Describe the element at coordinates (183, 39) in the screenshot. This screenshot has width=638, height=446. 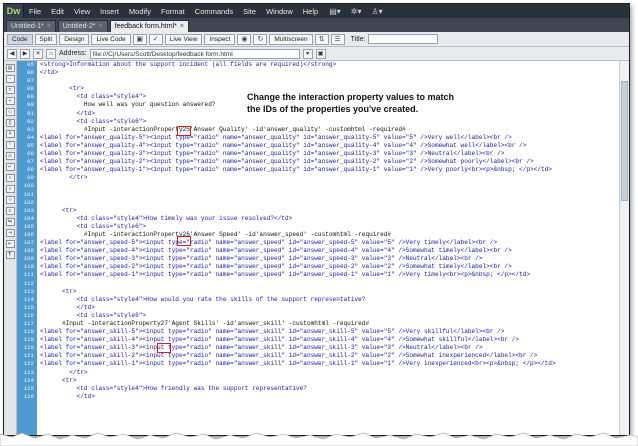
I see `live-view-button: Live View` at that location.